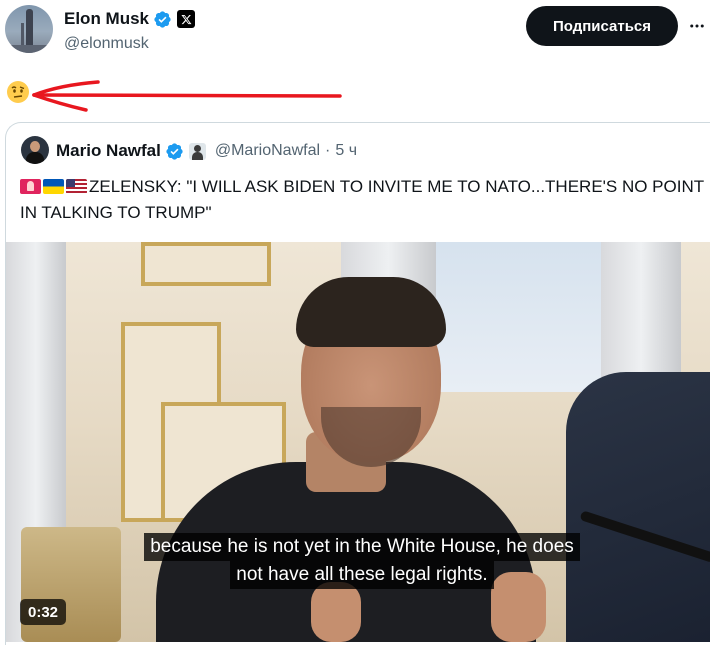  Describe the element at coordinates (35, 150) in the screenshot. I see `quoted-author-avatar` at that location.